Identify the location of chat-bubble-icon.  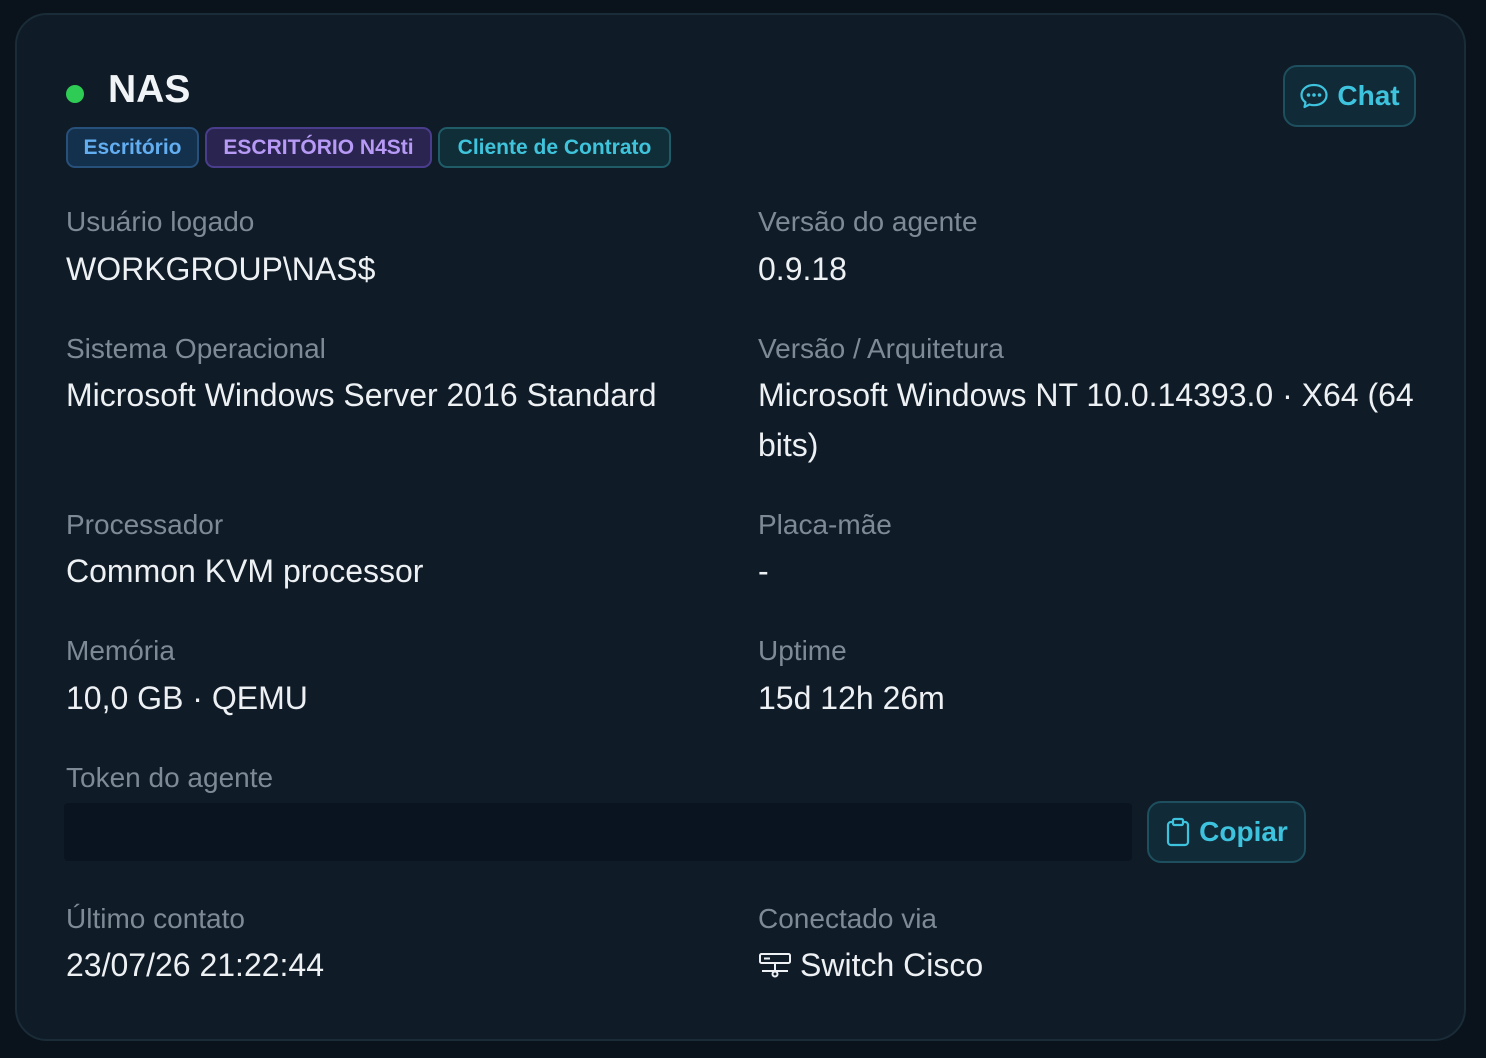
(1314, 96).